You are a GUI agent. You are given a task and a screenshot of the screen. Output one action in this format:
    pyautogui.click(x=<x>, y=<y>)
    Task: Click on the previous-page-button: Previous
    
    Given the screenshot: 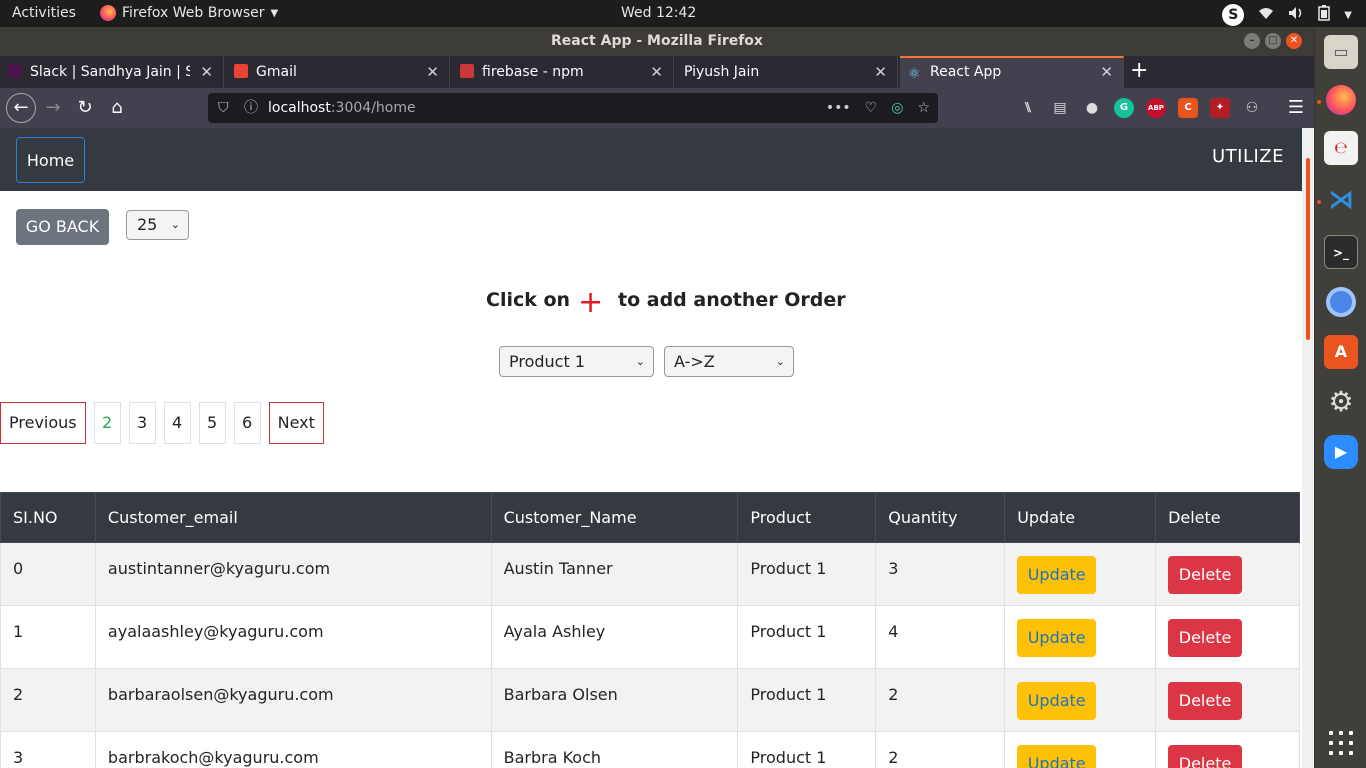 What is the action you would take?
    pyautogui.click(x=43, y=423)
    